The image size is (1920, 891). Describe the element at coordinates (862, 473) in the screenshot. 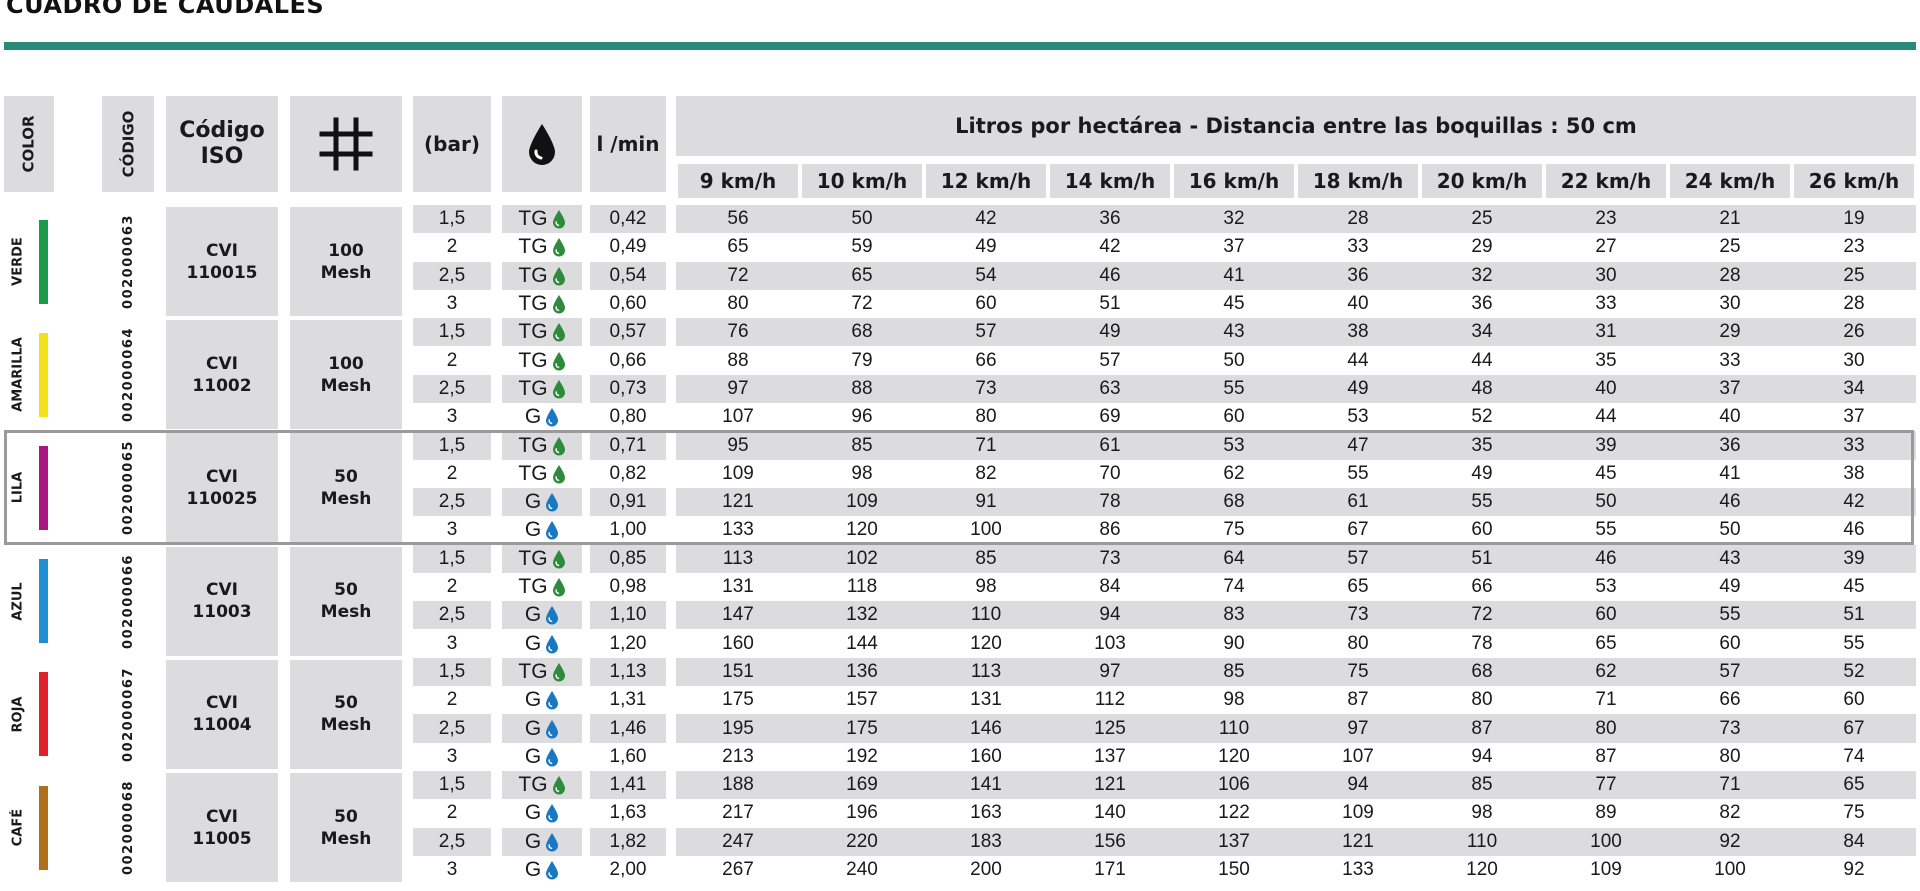

I see `rate-cell: 98` at that location.